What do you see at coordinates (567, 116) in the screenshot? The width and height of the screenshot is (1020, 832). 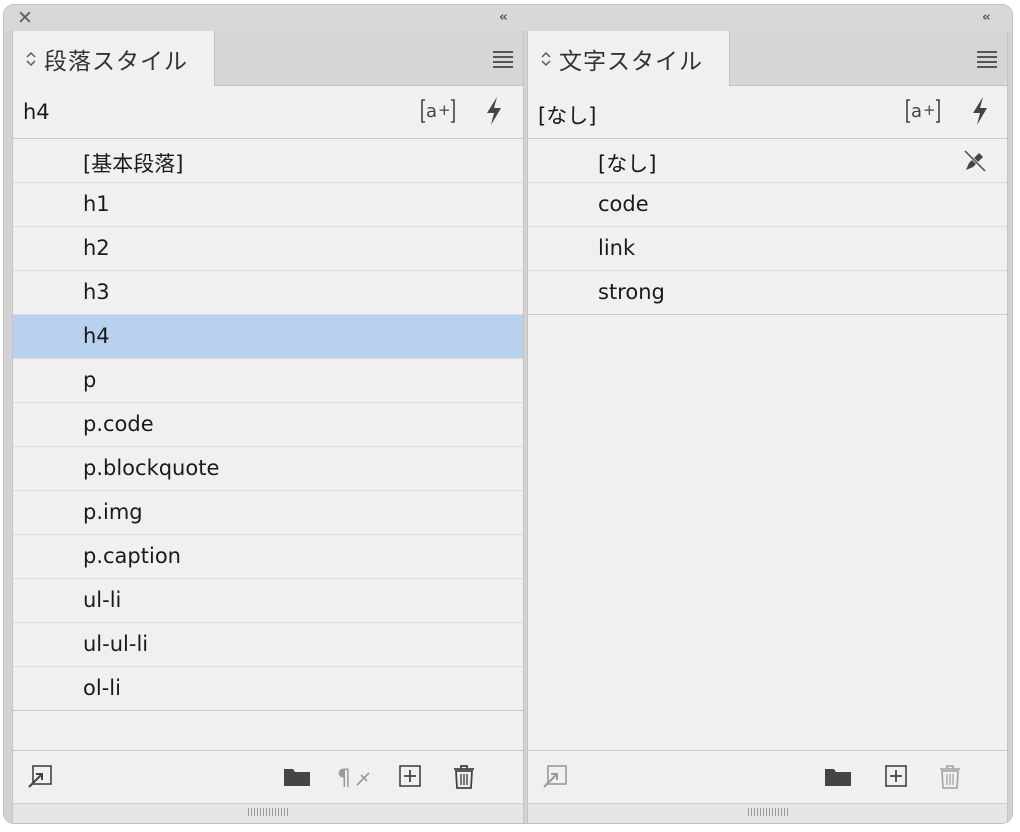 I see `current-style-name: [なし]` at bounding box center [567, 116].